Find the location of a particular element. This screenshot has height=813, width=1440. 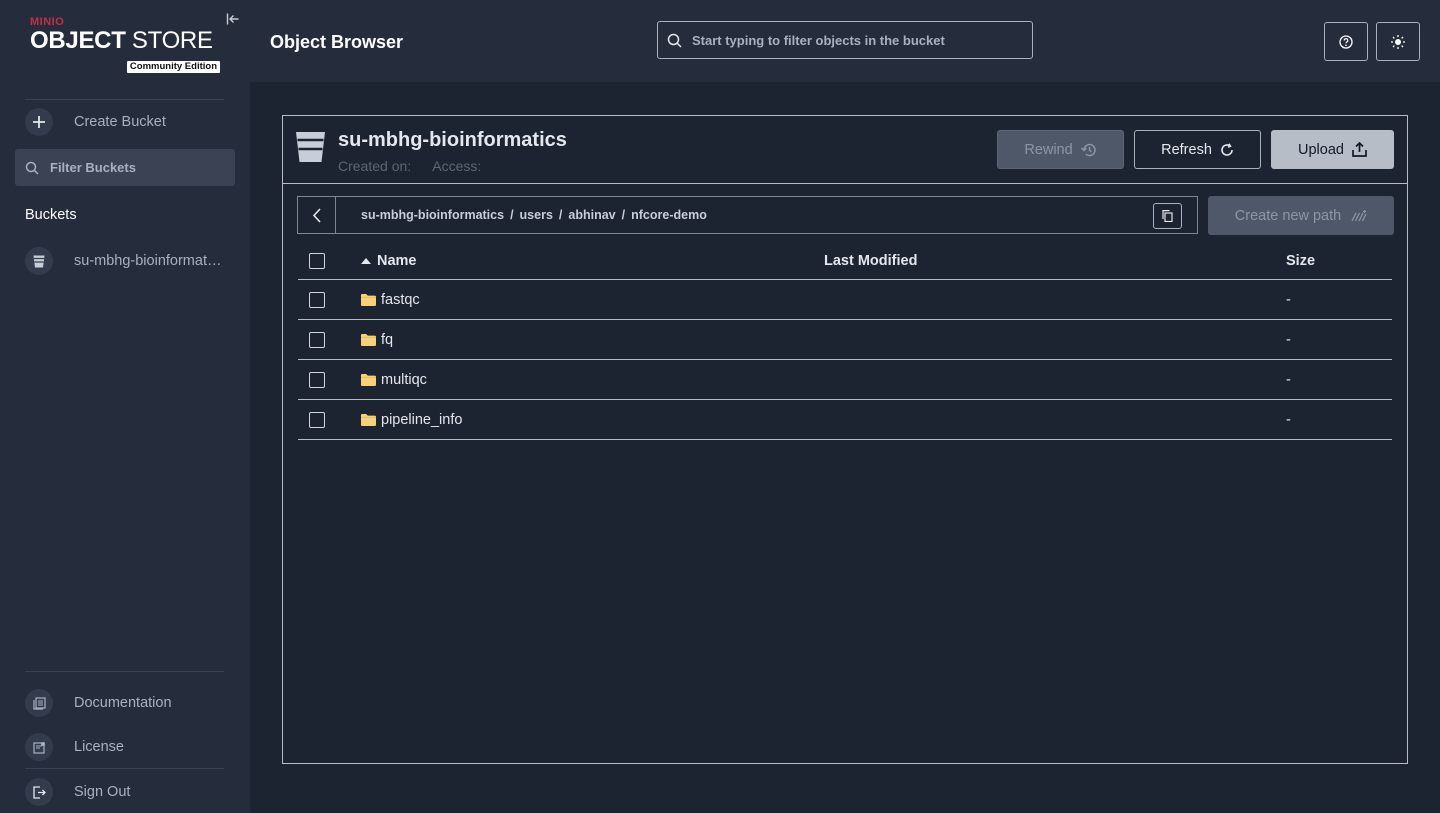

table-row: multiqc - is located at coordinates (845, 380).